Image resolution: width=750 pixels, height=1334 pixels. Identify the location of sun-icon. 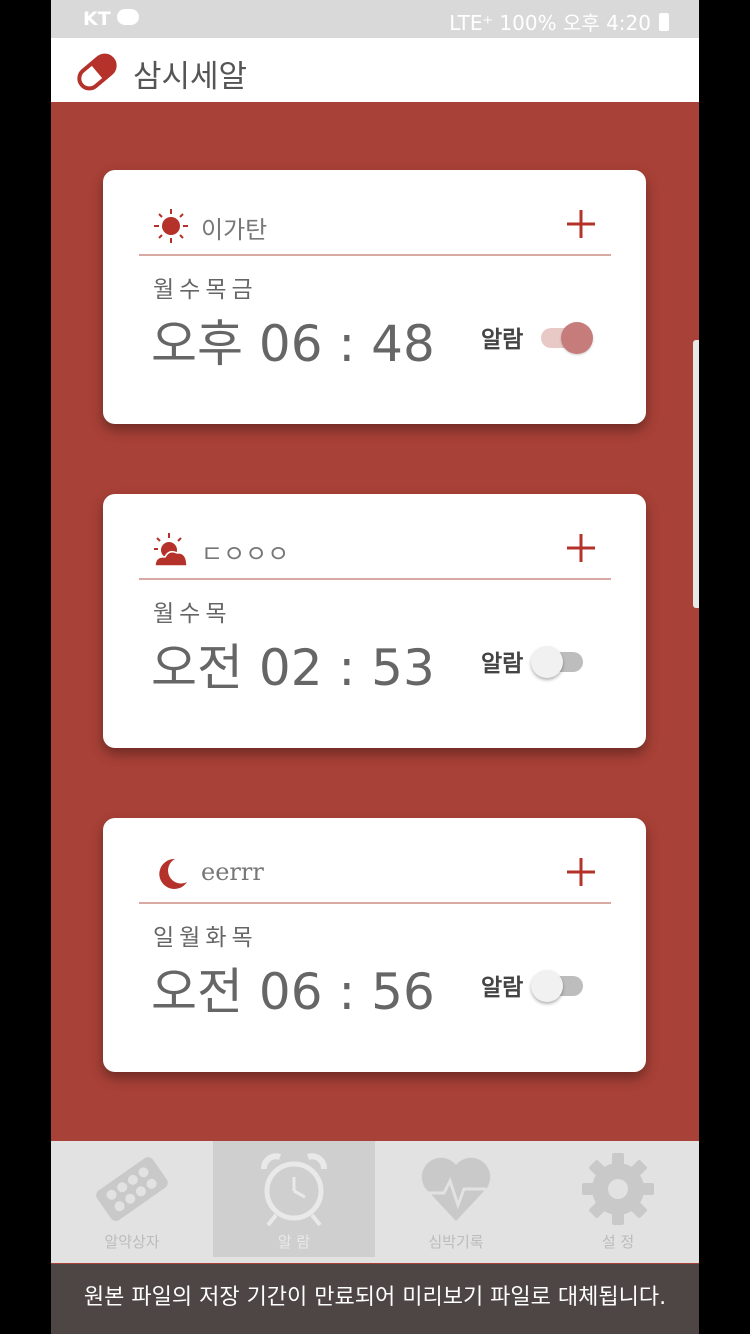
(171, 226).